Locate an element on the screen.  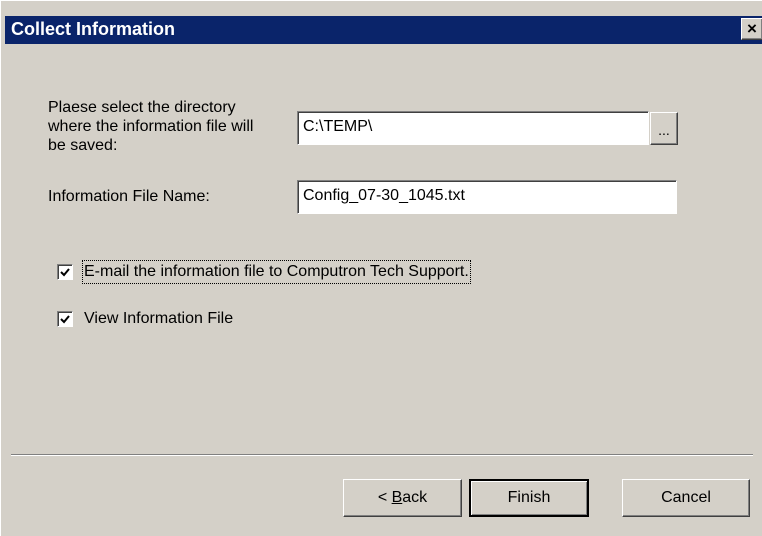
filename-label: Information File Name: is located at coordinates (129, 196).